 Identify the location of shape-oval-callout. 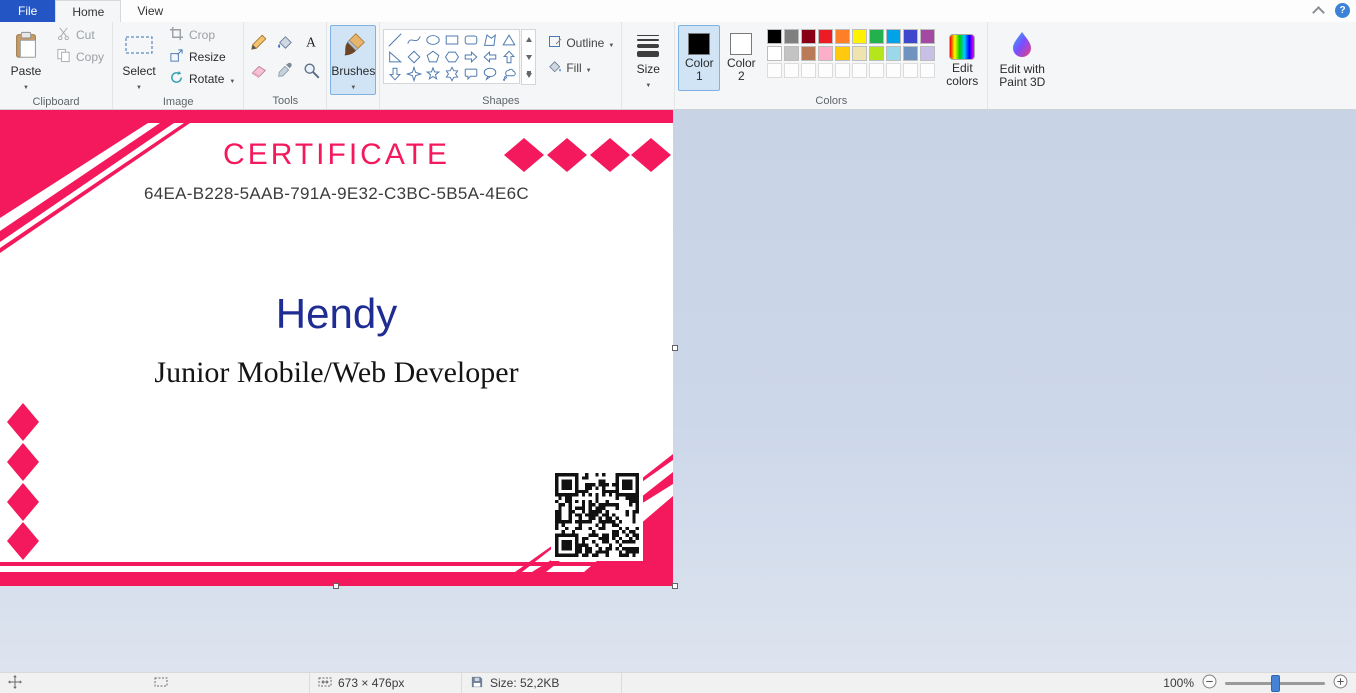
(489, 73).